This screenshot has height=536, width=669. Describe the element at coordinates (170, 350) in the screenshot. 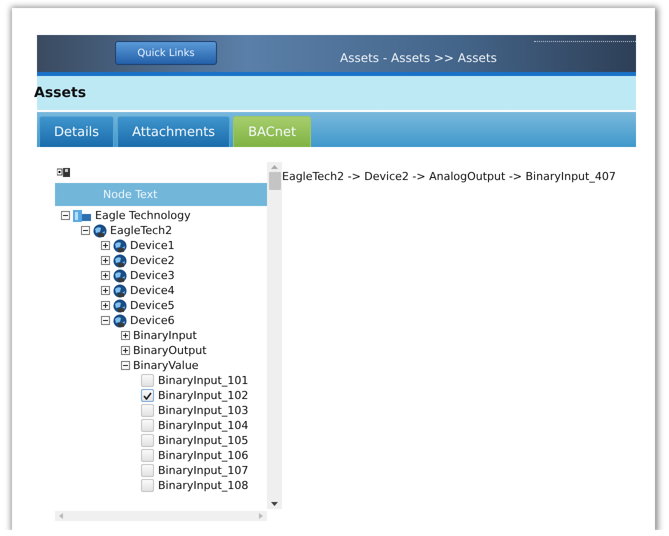

I see `tree-node: BinaryOutput` at that location.